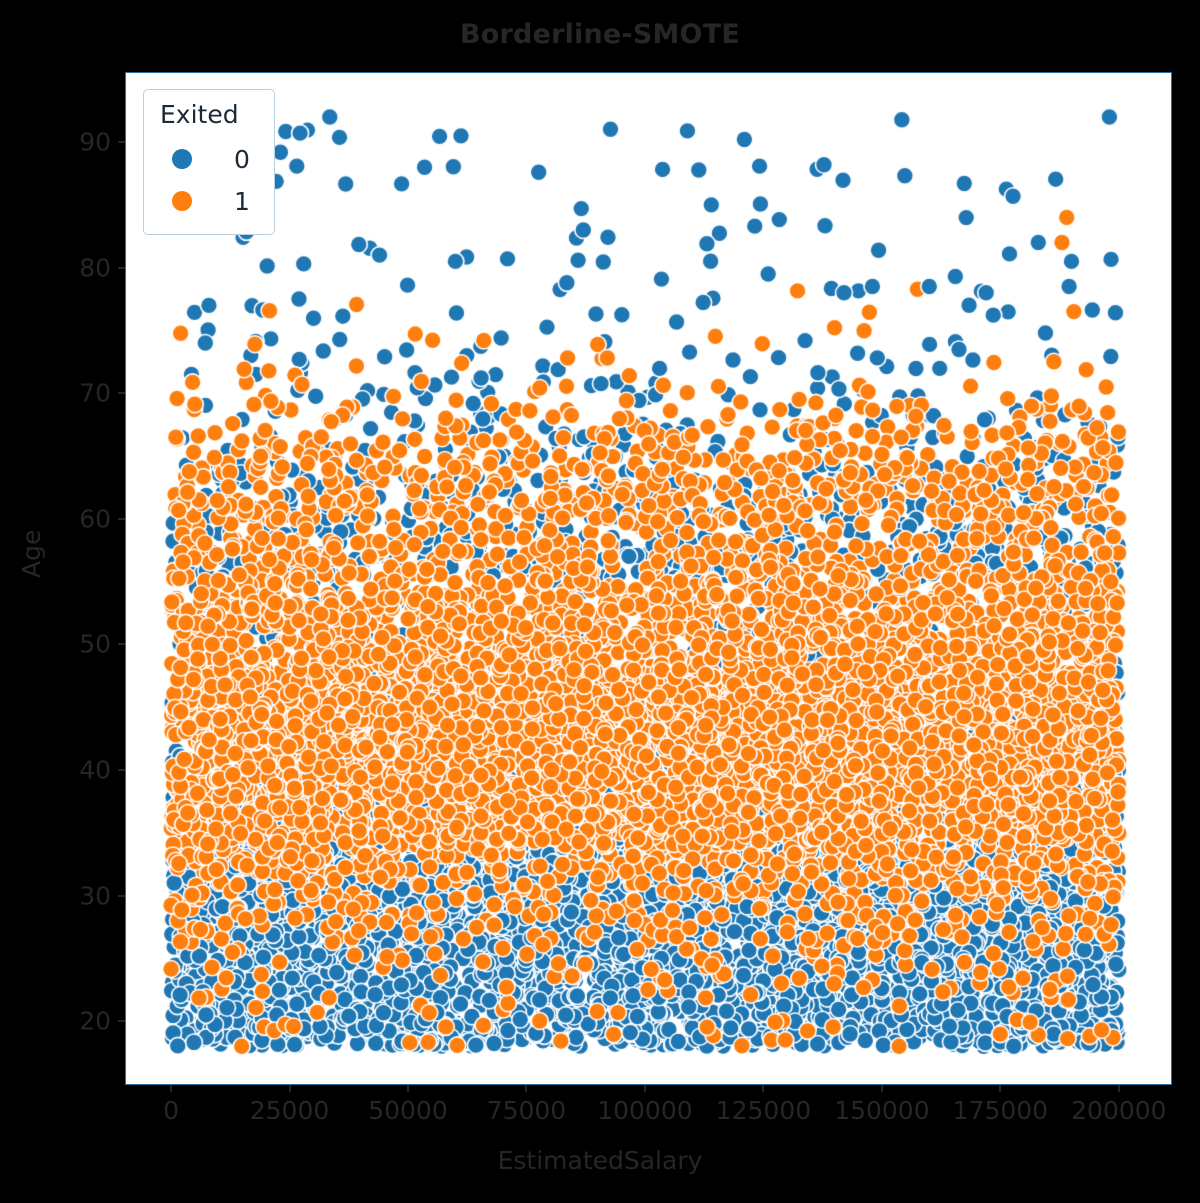 The height and width of the screenshot is (1203, 1200). What do you see at coordinates (95, 896) in the screenshot?
I see `y-tick-label: 30` at bounding box center [95, 896].